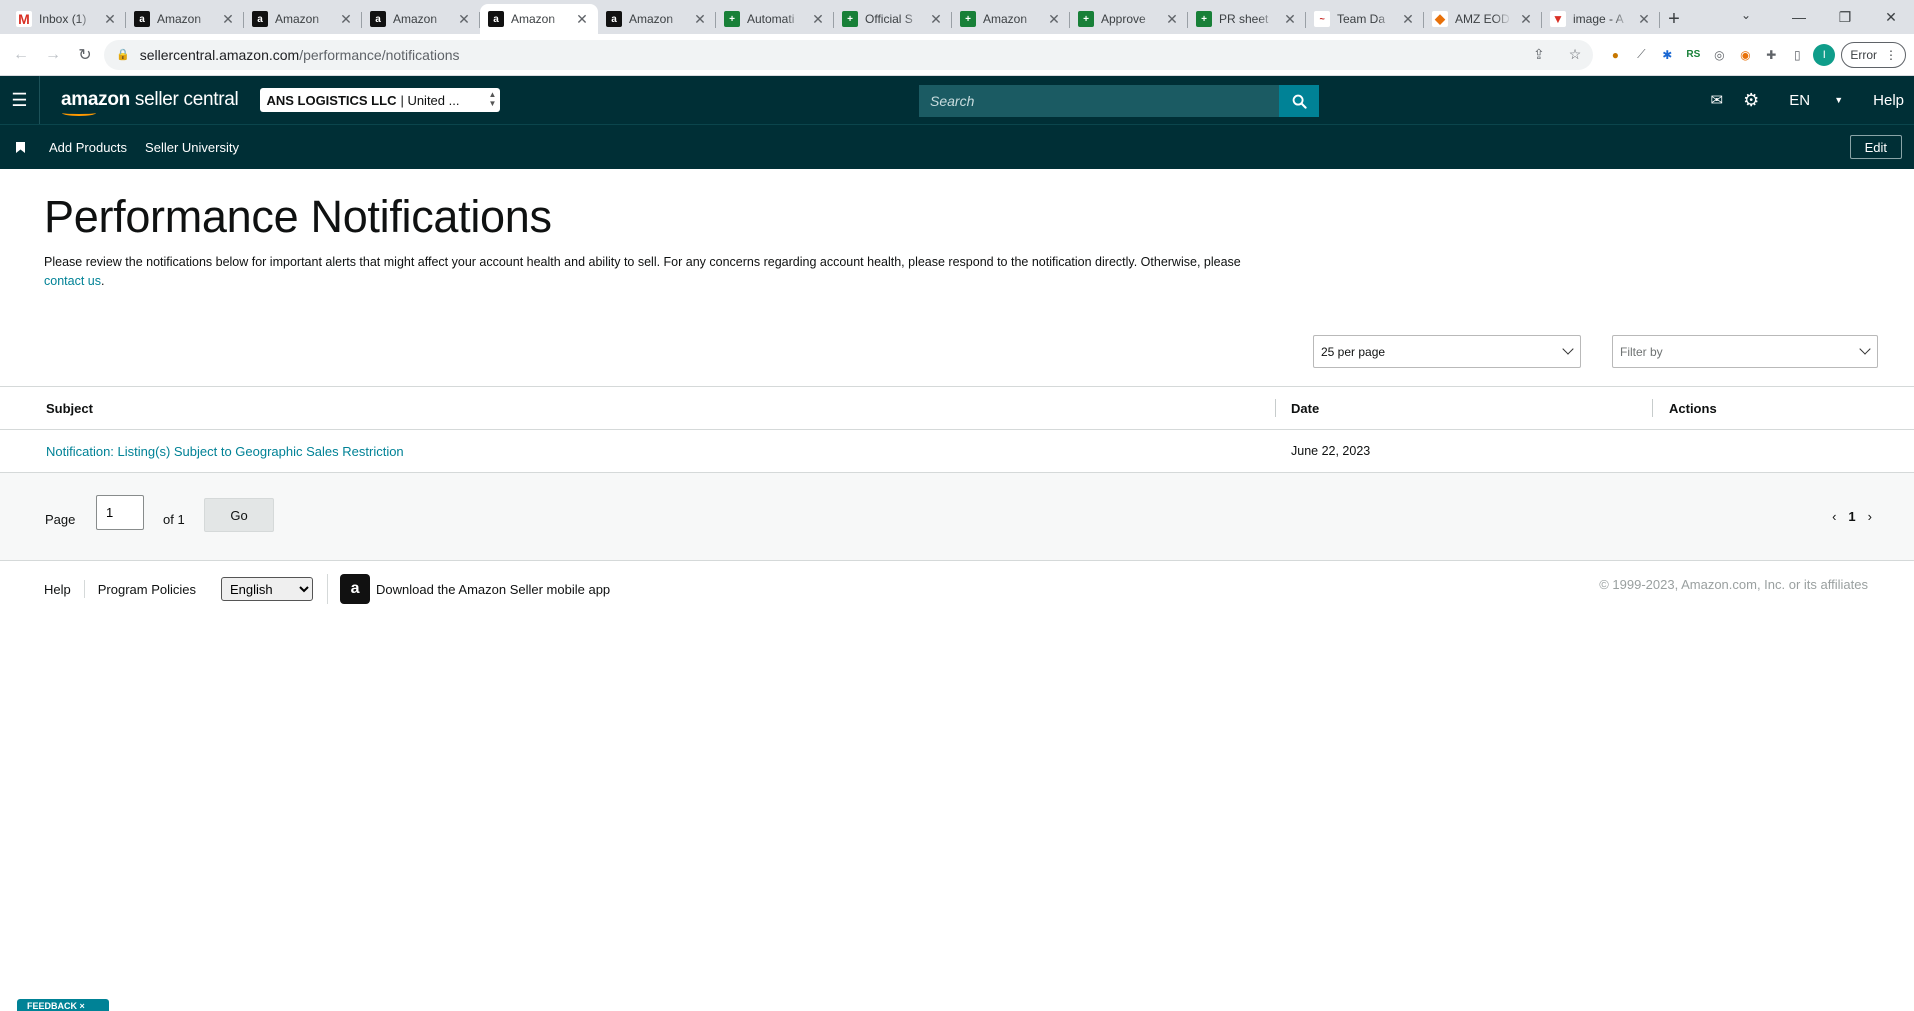 This screenshot has height=1011, width=1914. Describe the element at coordinates (20, 100) in the screenshot. I see `hamburger-menu-icon: ☰` at that location.